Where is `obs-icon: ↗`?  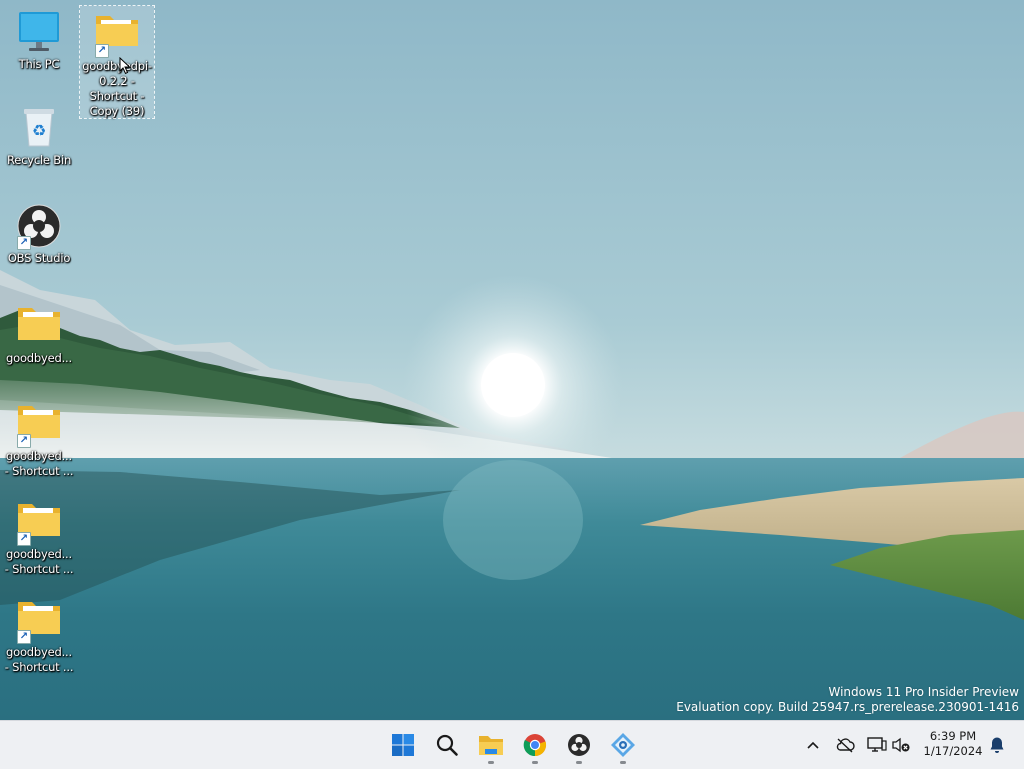
obs-icon: ↗ is located at coordinates (39, 226).